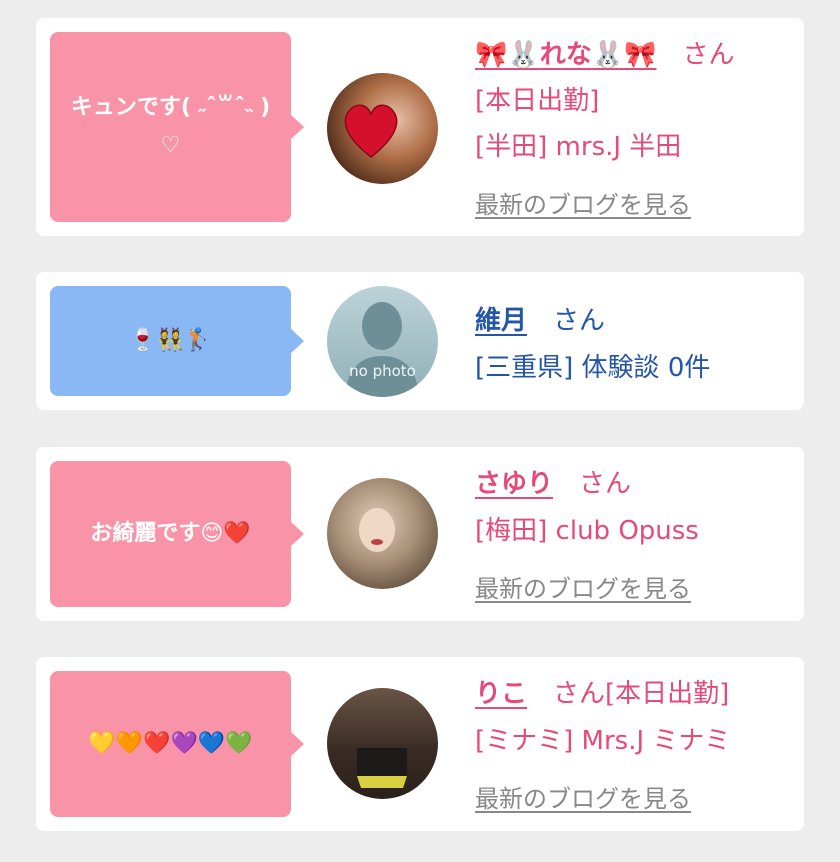 The width and height of the screenshot is (840, 862). I want to click on avatar: no photo, so click(382, 341).